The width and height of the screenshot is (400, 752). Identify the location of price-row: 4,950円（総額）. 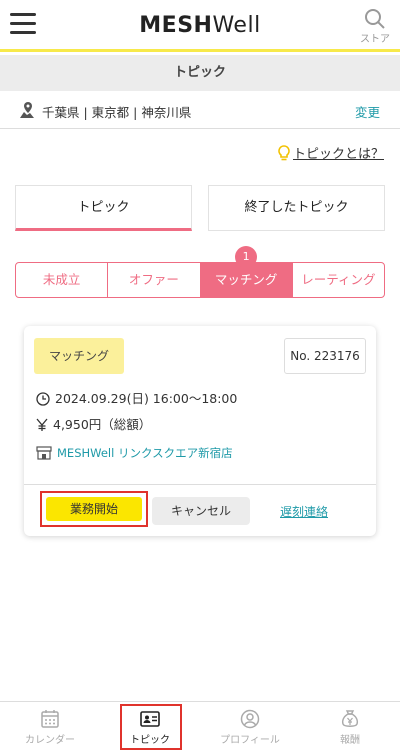
(93, 423).